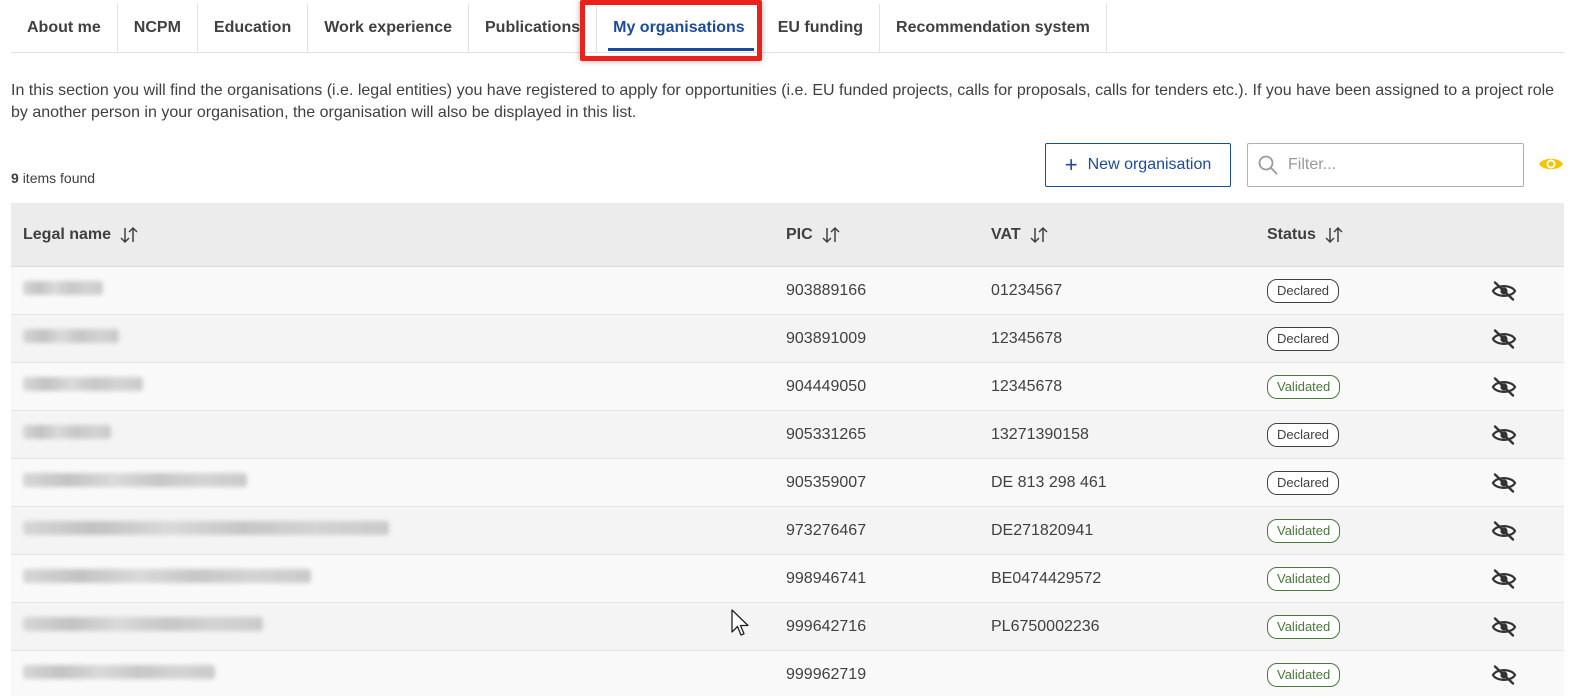 The width and height of the screenshot is (1580, 696). Describe the element at coordinates (826, 386) in the screenshot. I see `pic-cell: 904449050` at that location.